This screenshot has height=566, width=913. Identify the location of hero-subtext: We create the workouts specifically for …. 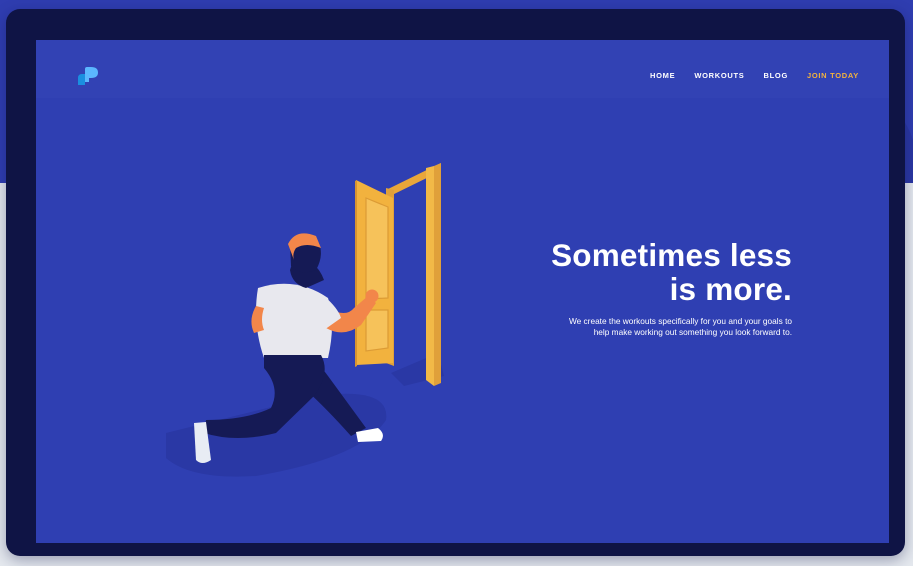
(622, 326).